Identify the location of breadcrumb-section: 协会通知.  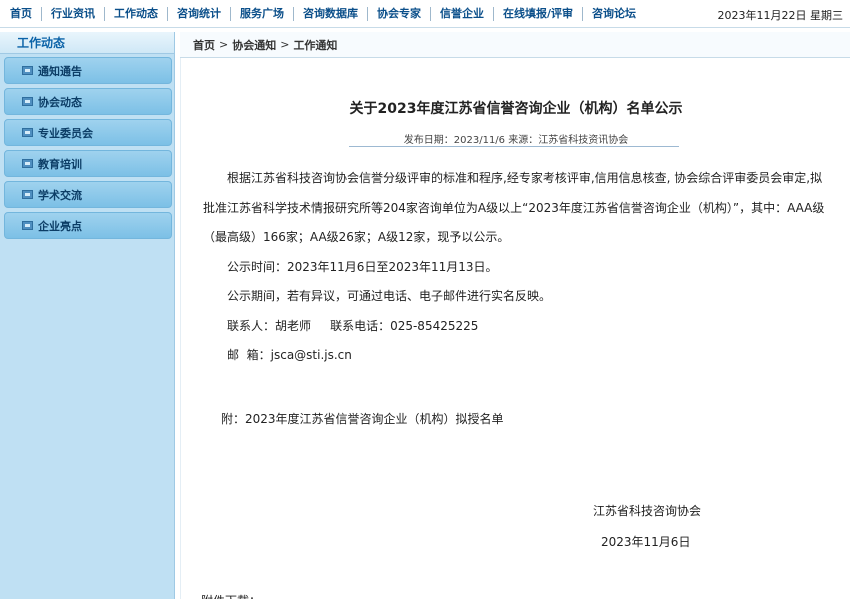
(254, 45).